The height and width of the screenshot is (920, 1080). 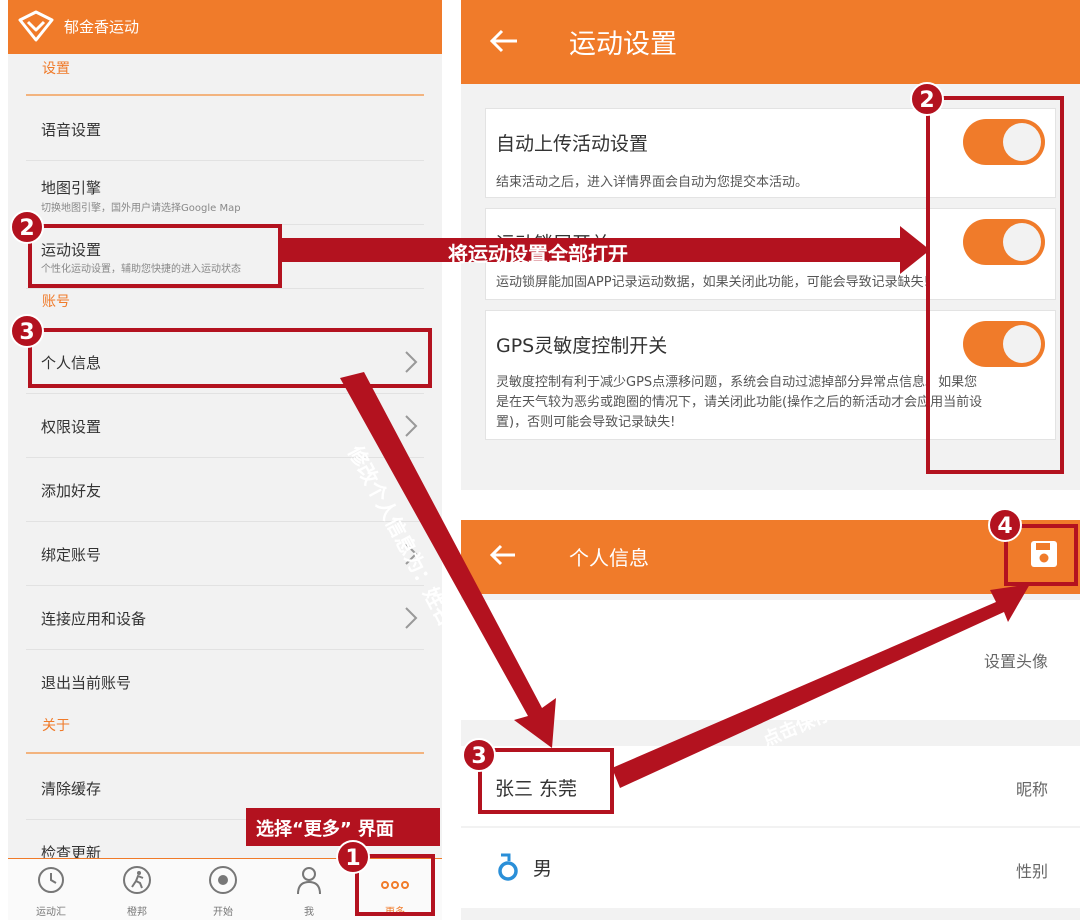 I want to click on highlight-toggles, so click(x=995, y=285).